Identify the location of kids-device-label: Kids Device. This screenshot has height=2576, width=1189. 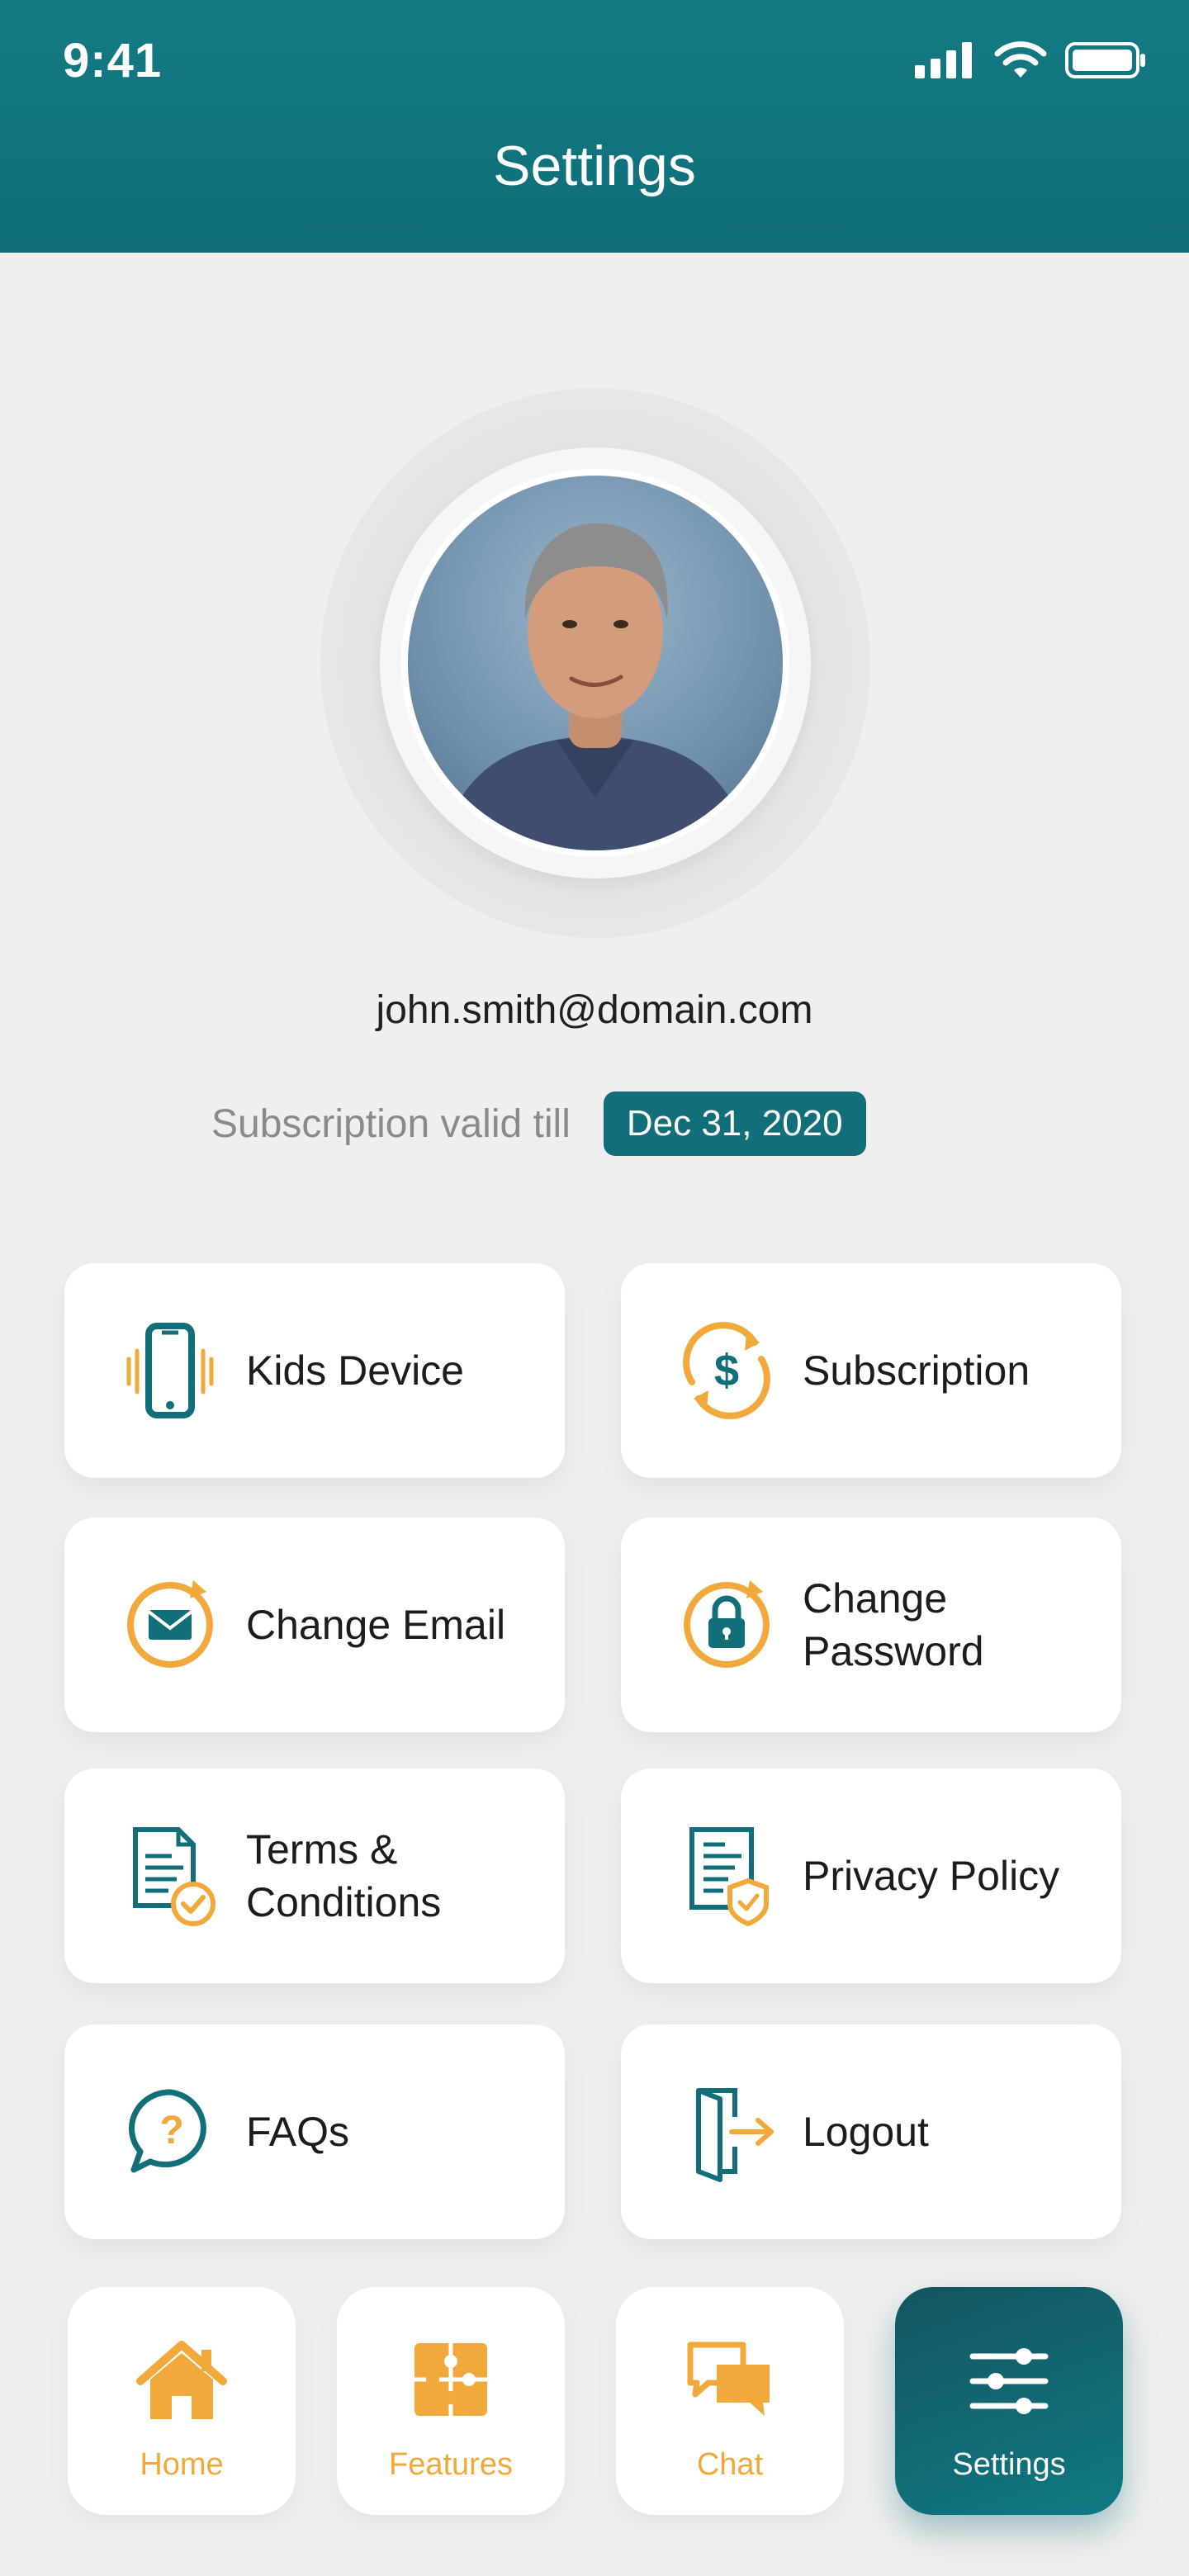
(355, 1370).